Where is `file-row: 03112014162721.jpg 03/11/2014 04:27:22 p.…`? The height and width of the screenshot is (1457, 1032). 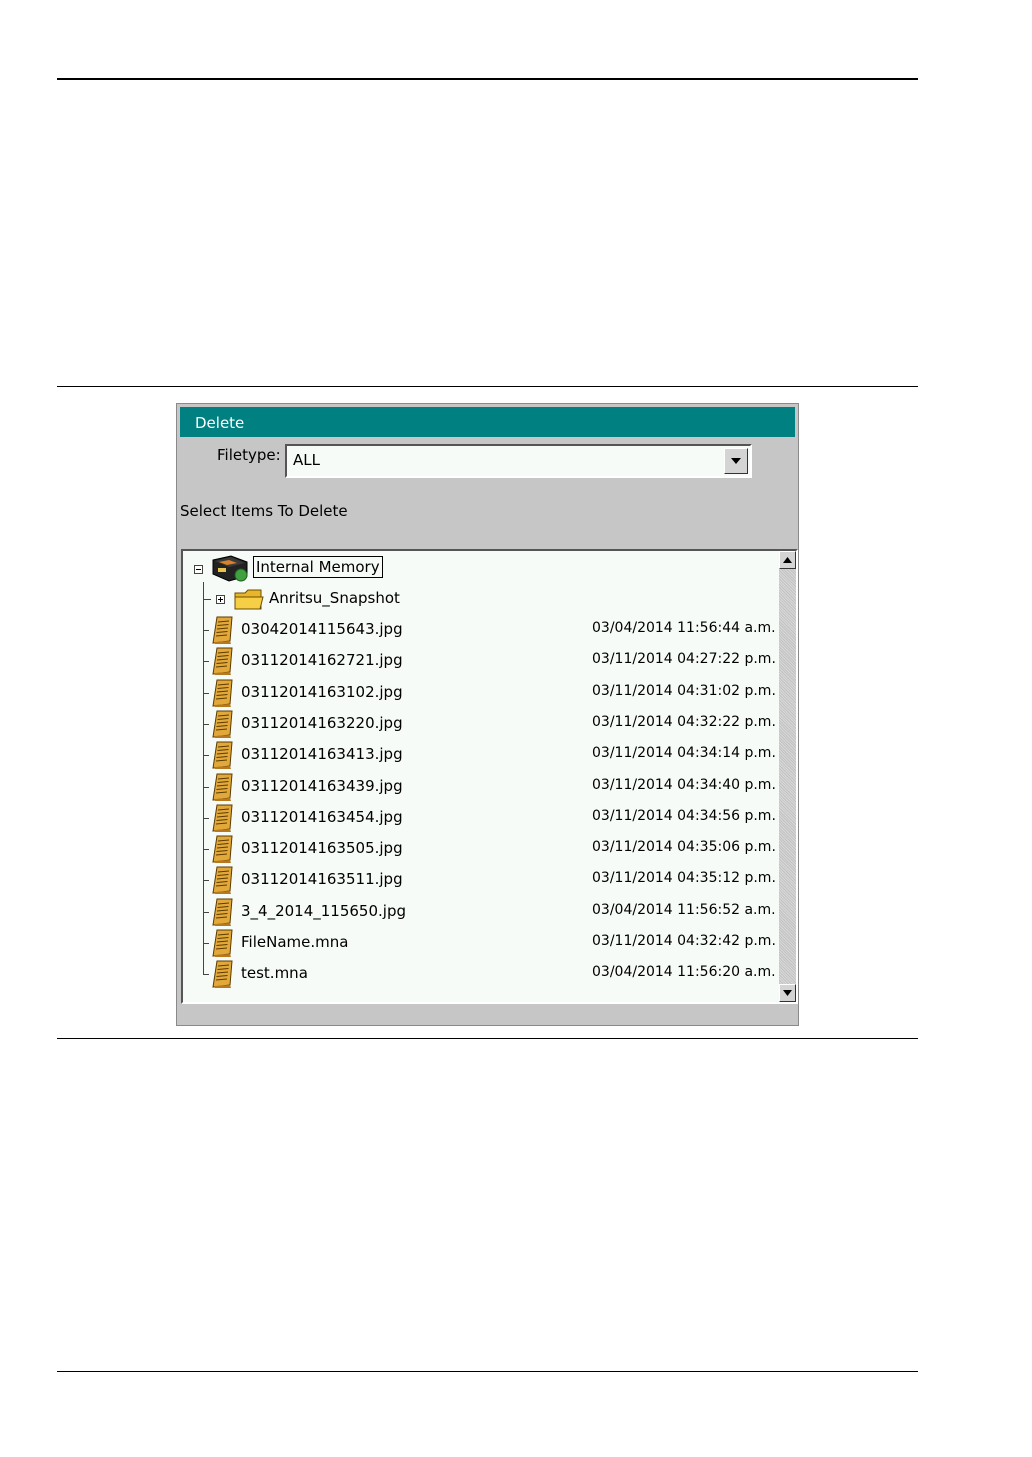 file-row: 03112014162721.jpg 03/11/2014 04:27:22 p.… is located at coordinates (482, 661).